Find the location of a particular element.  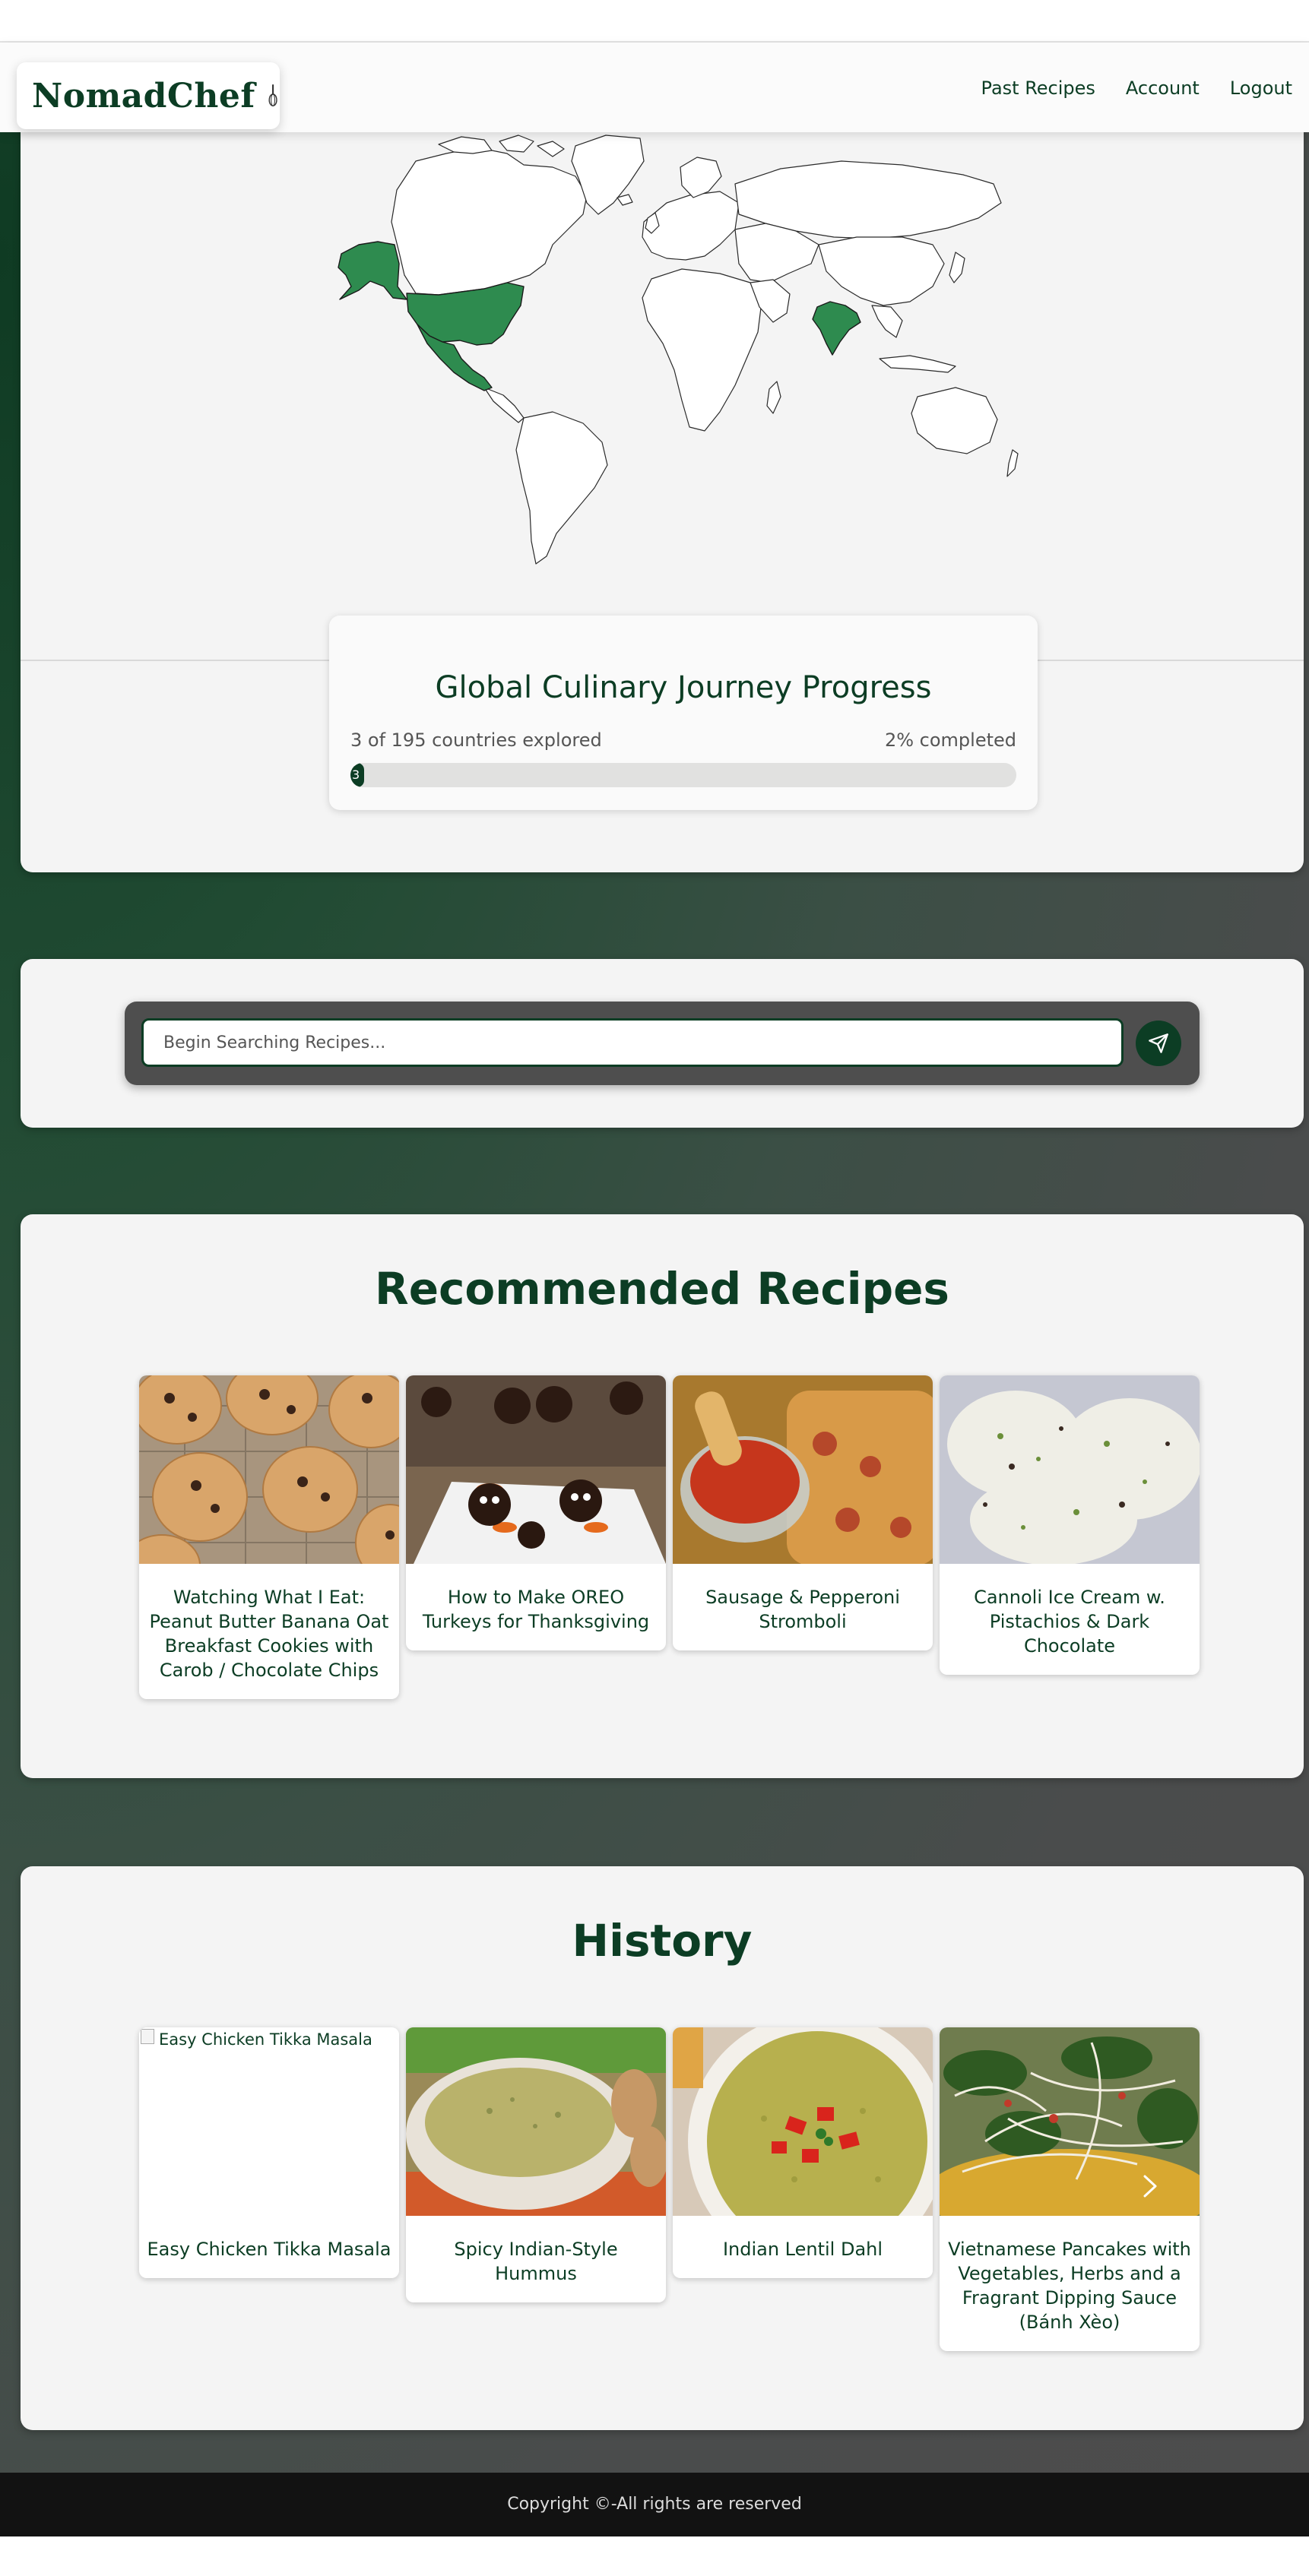

percent-completed-text: 2% completed is located at coordinates (950, 740).